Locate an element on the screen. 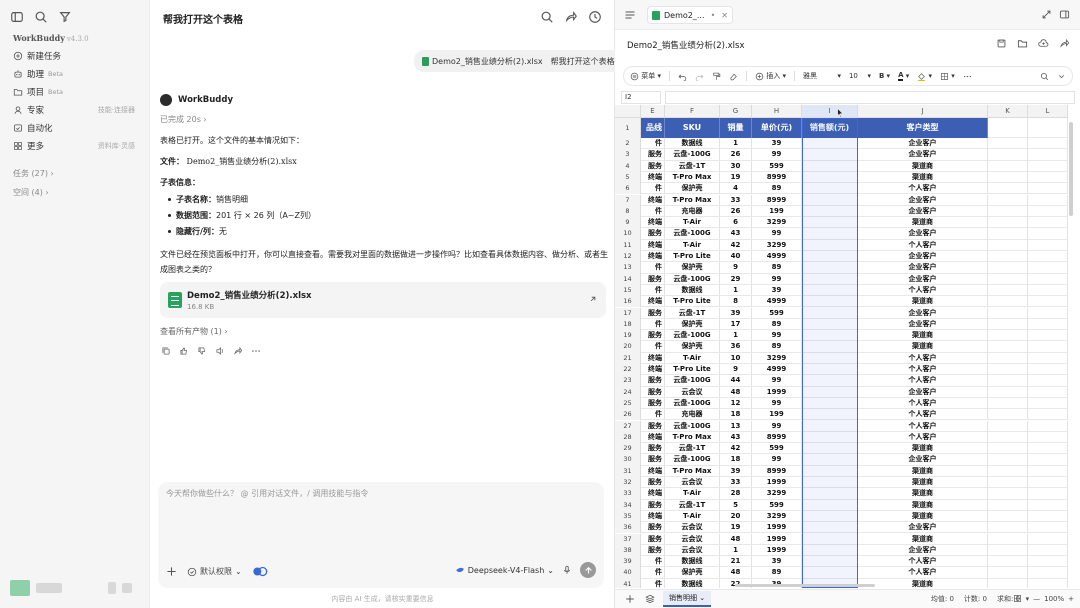 This screenshot has width=1080, height=608. chevron-down-icon is located at coordinates (1061, 76).